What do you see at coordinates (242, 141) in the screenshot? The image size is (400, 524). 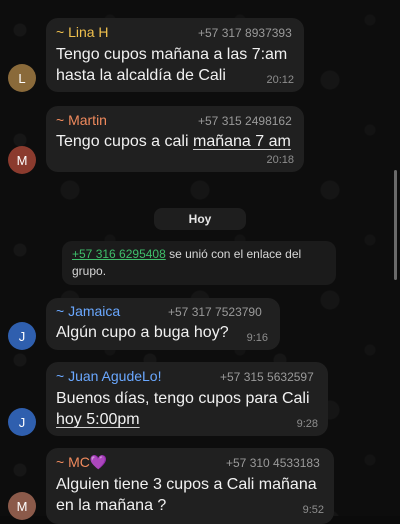 I see `date-link: mañana 7 am` at bounding box center [242, 141].